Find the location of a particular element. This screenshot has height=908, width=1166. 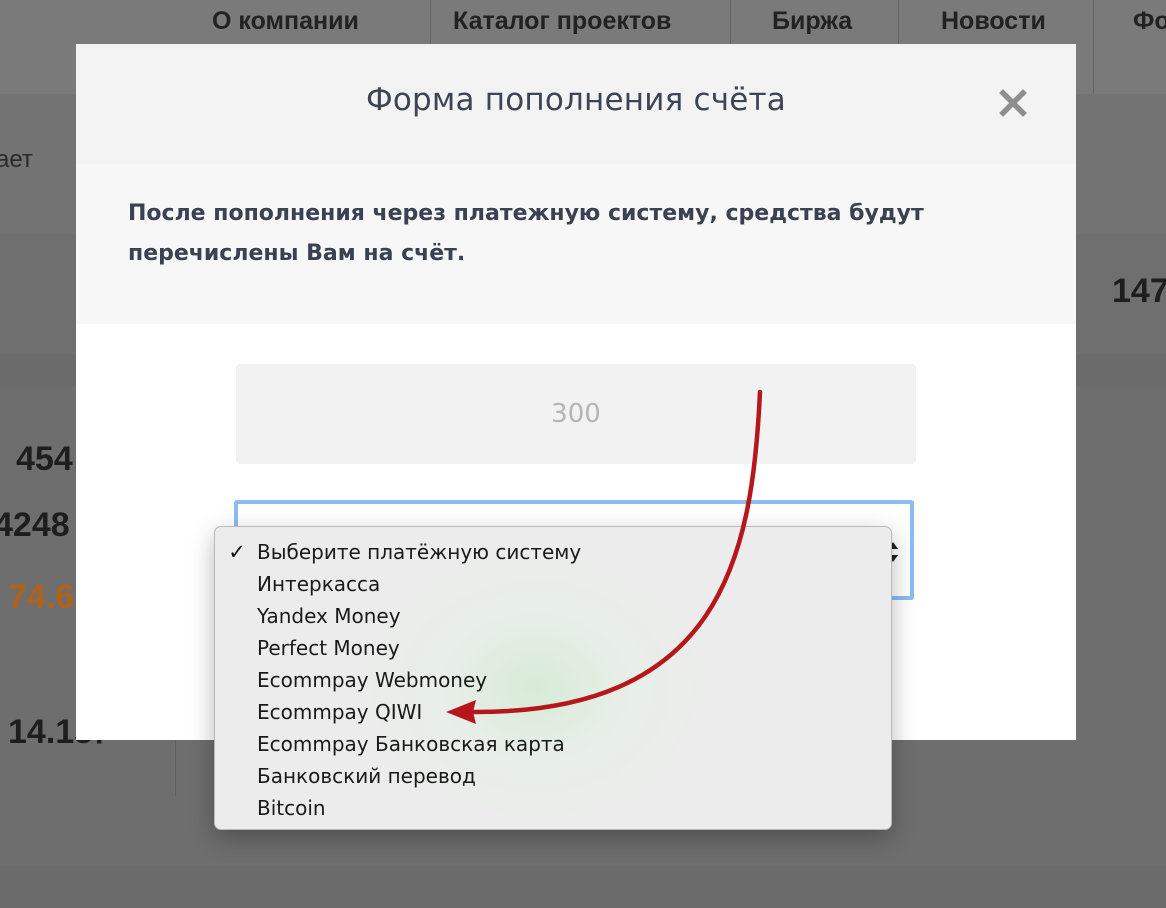

option-bitcoin: Bitcoin is located at coordinates (553, 808).